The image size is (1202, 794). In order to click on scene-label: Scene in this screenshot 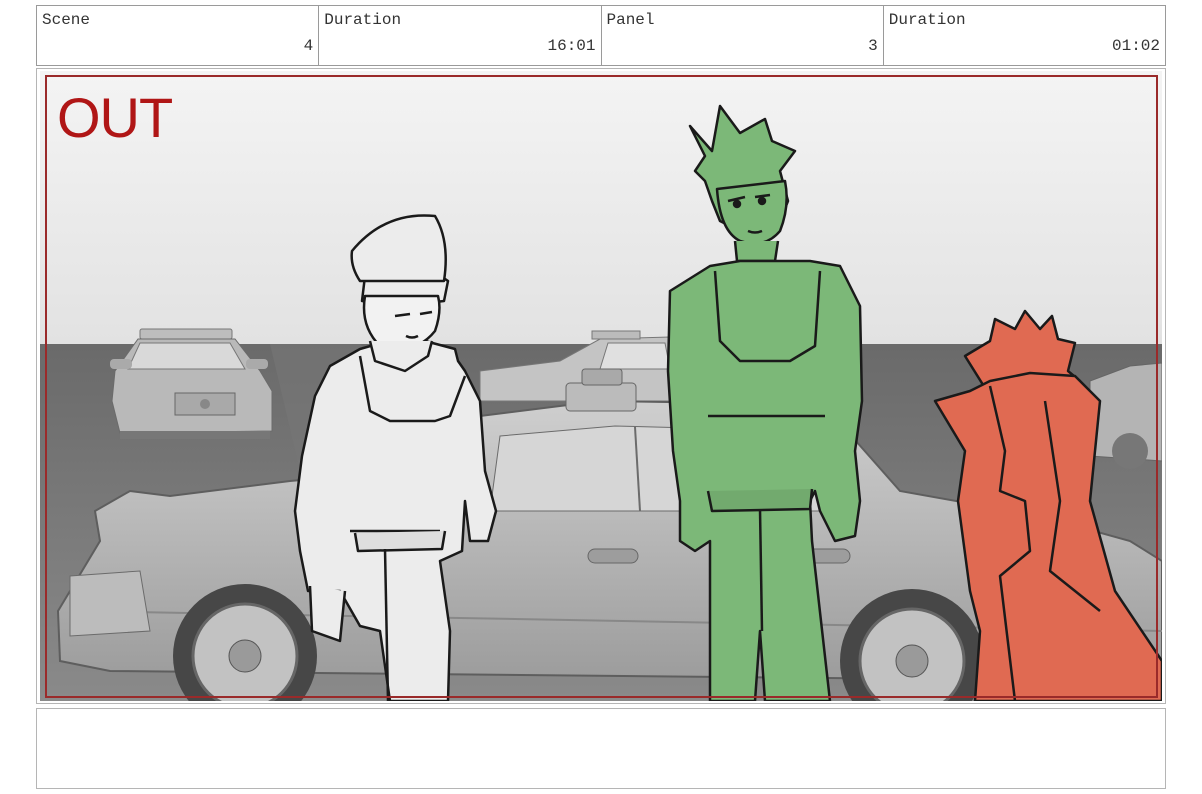, I will do `click(66, 20)`.